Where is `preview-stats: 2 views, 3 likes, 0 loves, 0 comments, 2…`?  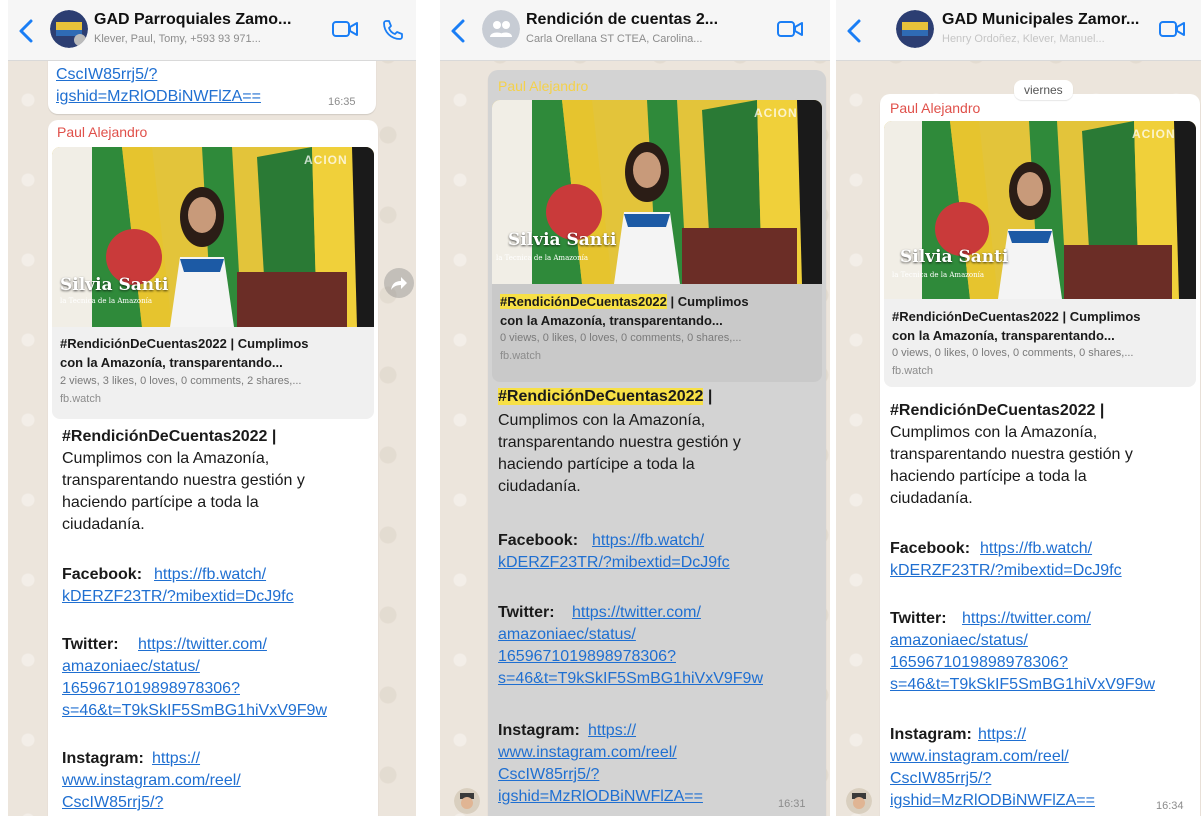 preview-stats: 2 views, 3 likes, 0 loves, 0 comments, 2… is located at coordinates (181, 381).